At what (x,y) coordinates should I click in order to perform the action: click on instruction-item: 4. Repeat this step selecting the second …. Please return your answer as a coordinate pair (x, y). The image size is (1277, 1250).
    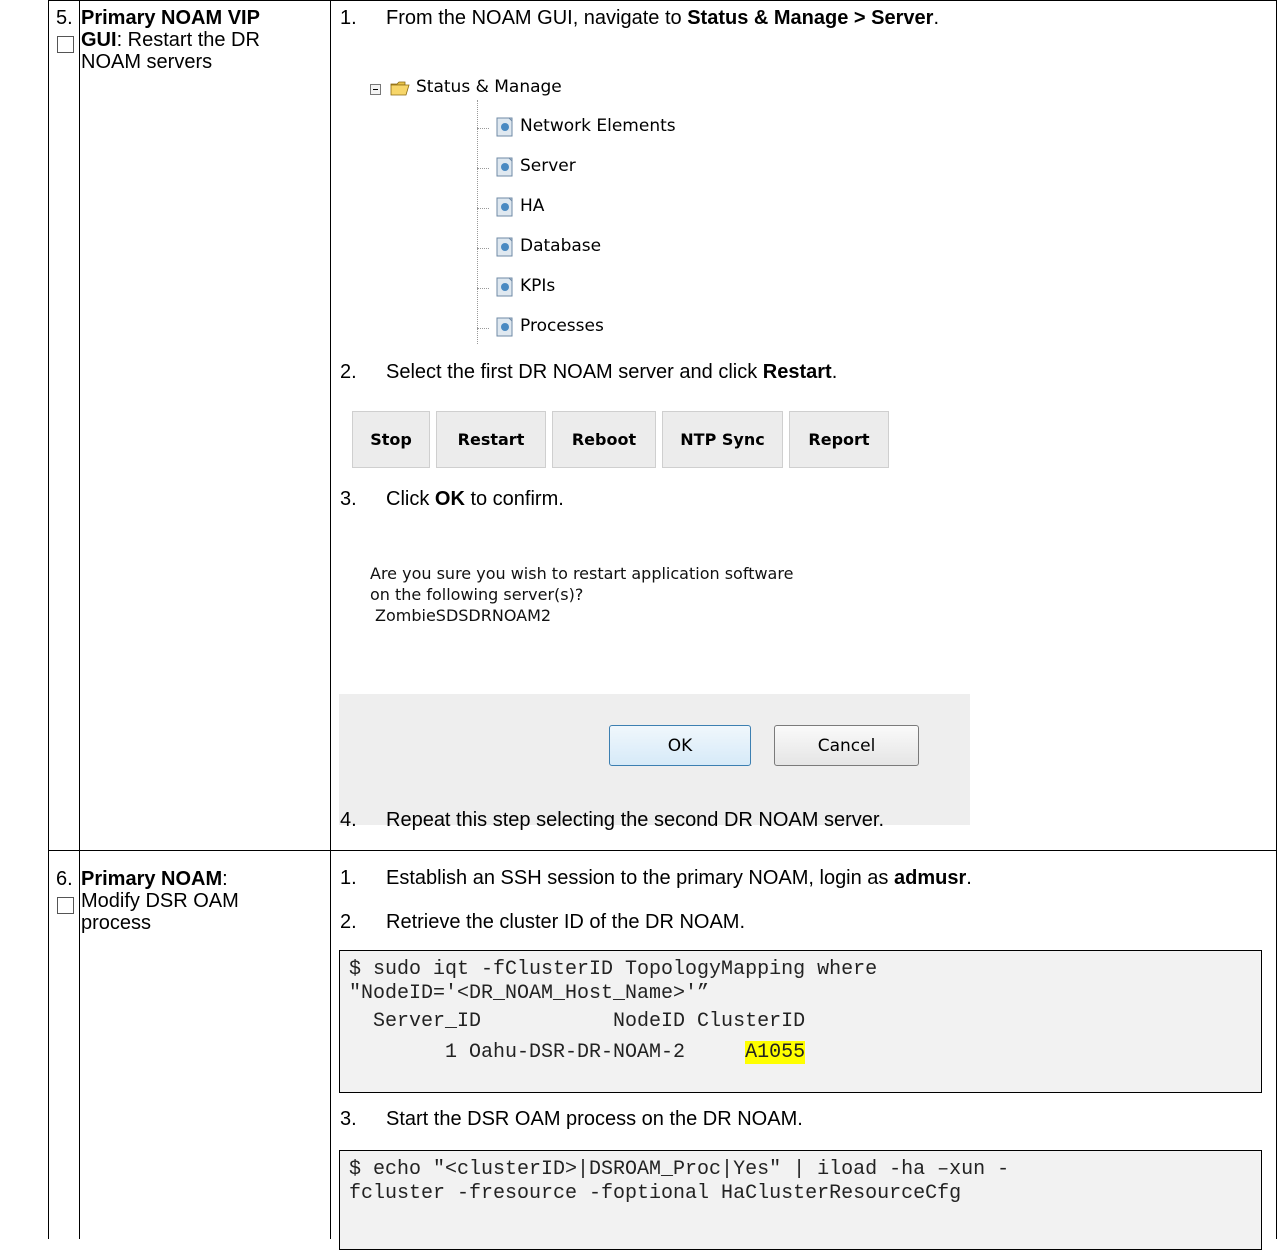
    Looking at the image, I should click on (612, 820).